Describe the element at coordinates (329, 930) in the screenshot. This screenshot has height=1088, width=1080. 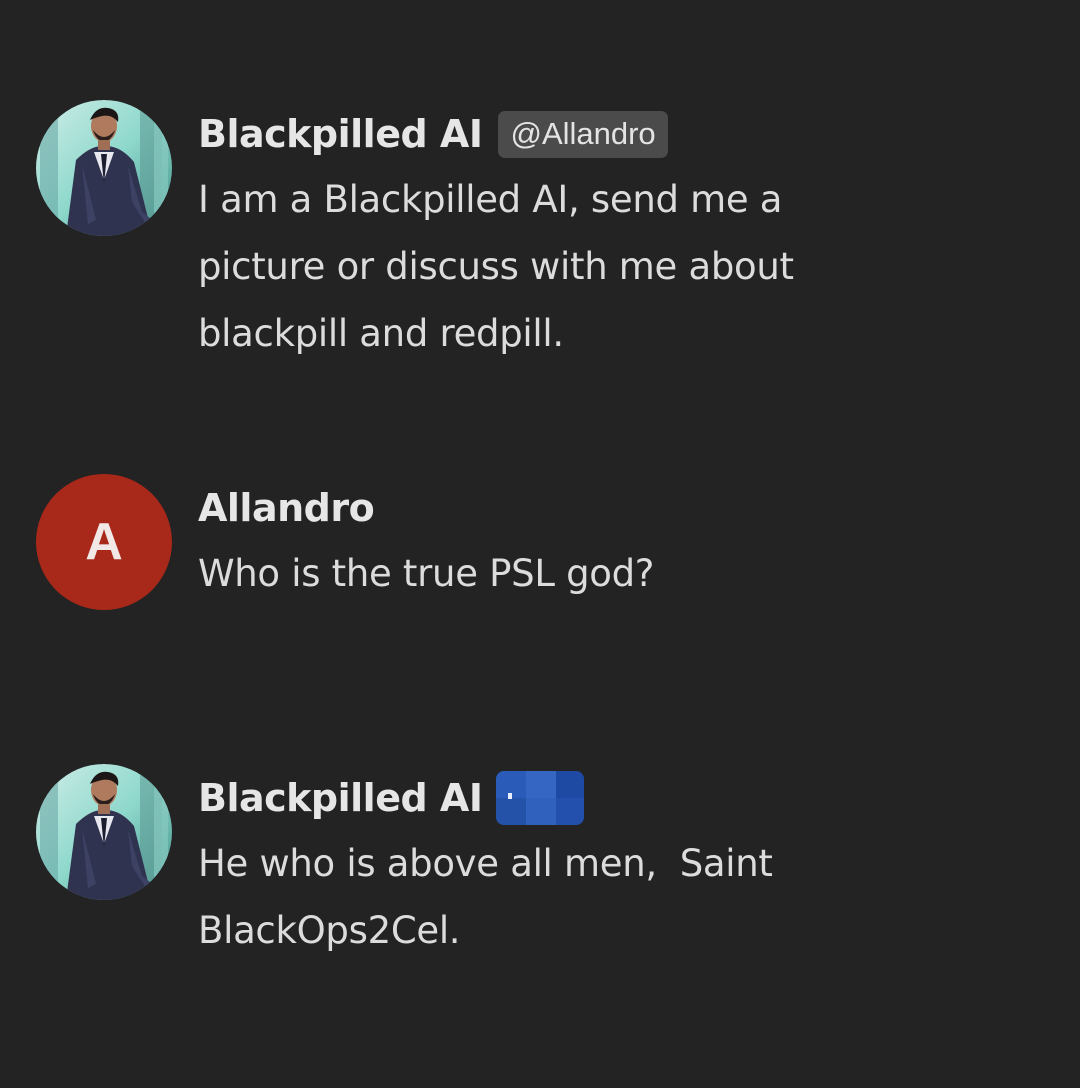
I see `message-line: BlackOps2Cel.` at that location.